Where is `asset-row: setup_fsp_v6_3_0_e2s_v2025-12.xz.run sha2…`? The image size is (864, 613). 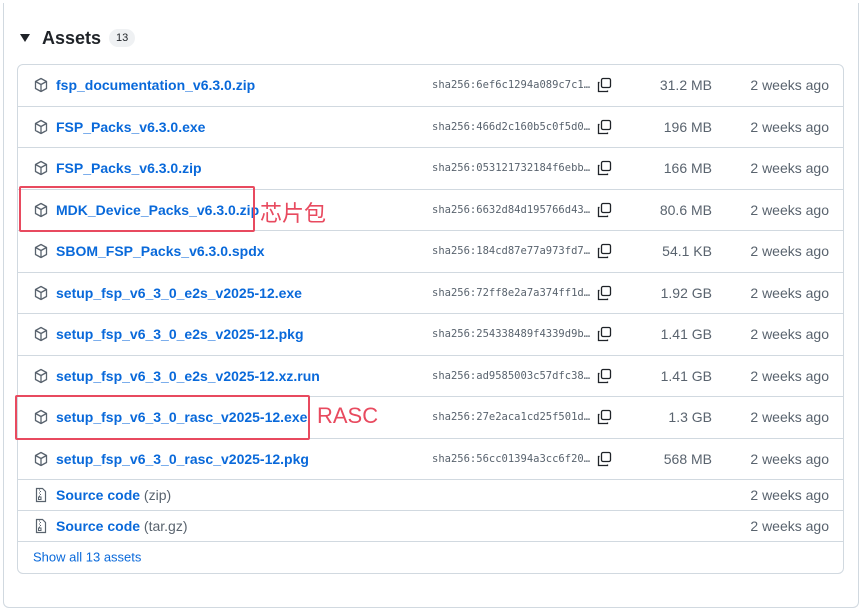
asset-row: setup_fsp_v6_3_0_e2s_v2025-12.xz.run sha2… is located at coordinates (430, 376).